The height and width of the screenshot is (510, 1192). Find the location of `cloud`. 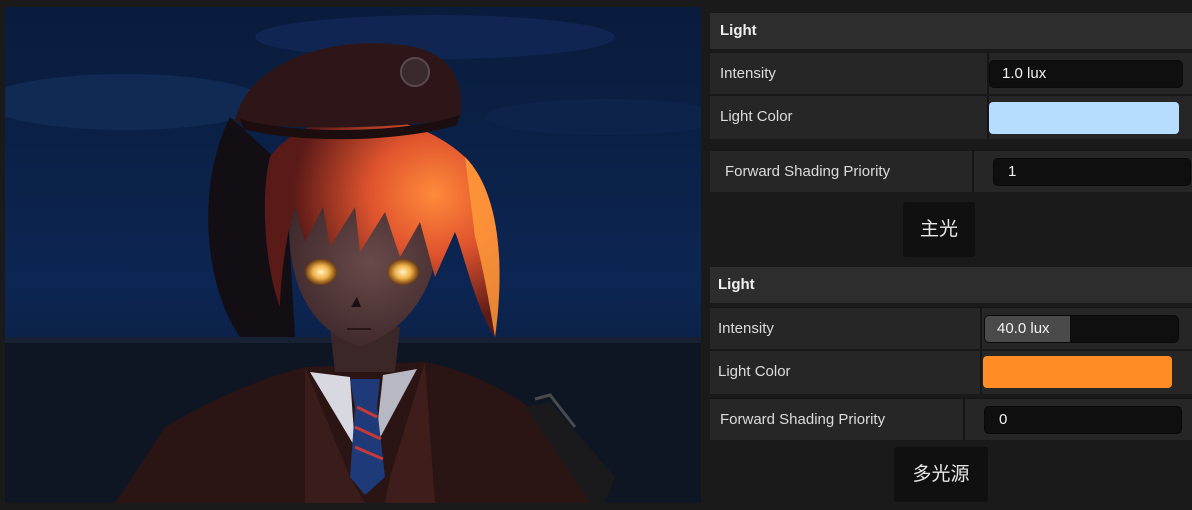

cloud is located at coordinates (435, 37).